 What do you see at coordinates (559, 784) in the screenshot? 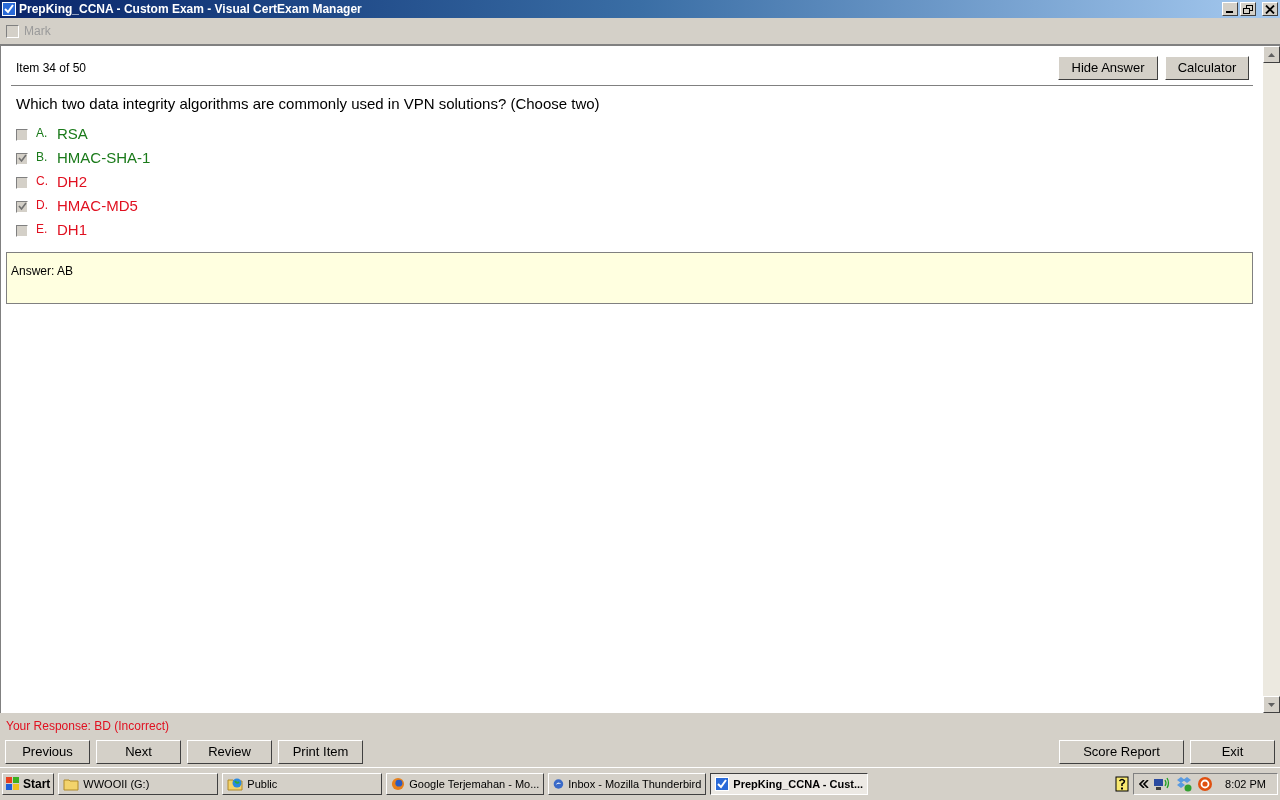
I see `bird-globe-icon` at bounding box center [559, 784].